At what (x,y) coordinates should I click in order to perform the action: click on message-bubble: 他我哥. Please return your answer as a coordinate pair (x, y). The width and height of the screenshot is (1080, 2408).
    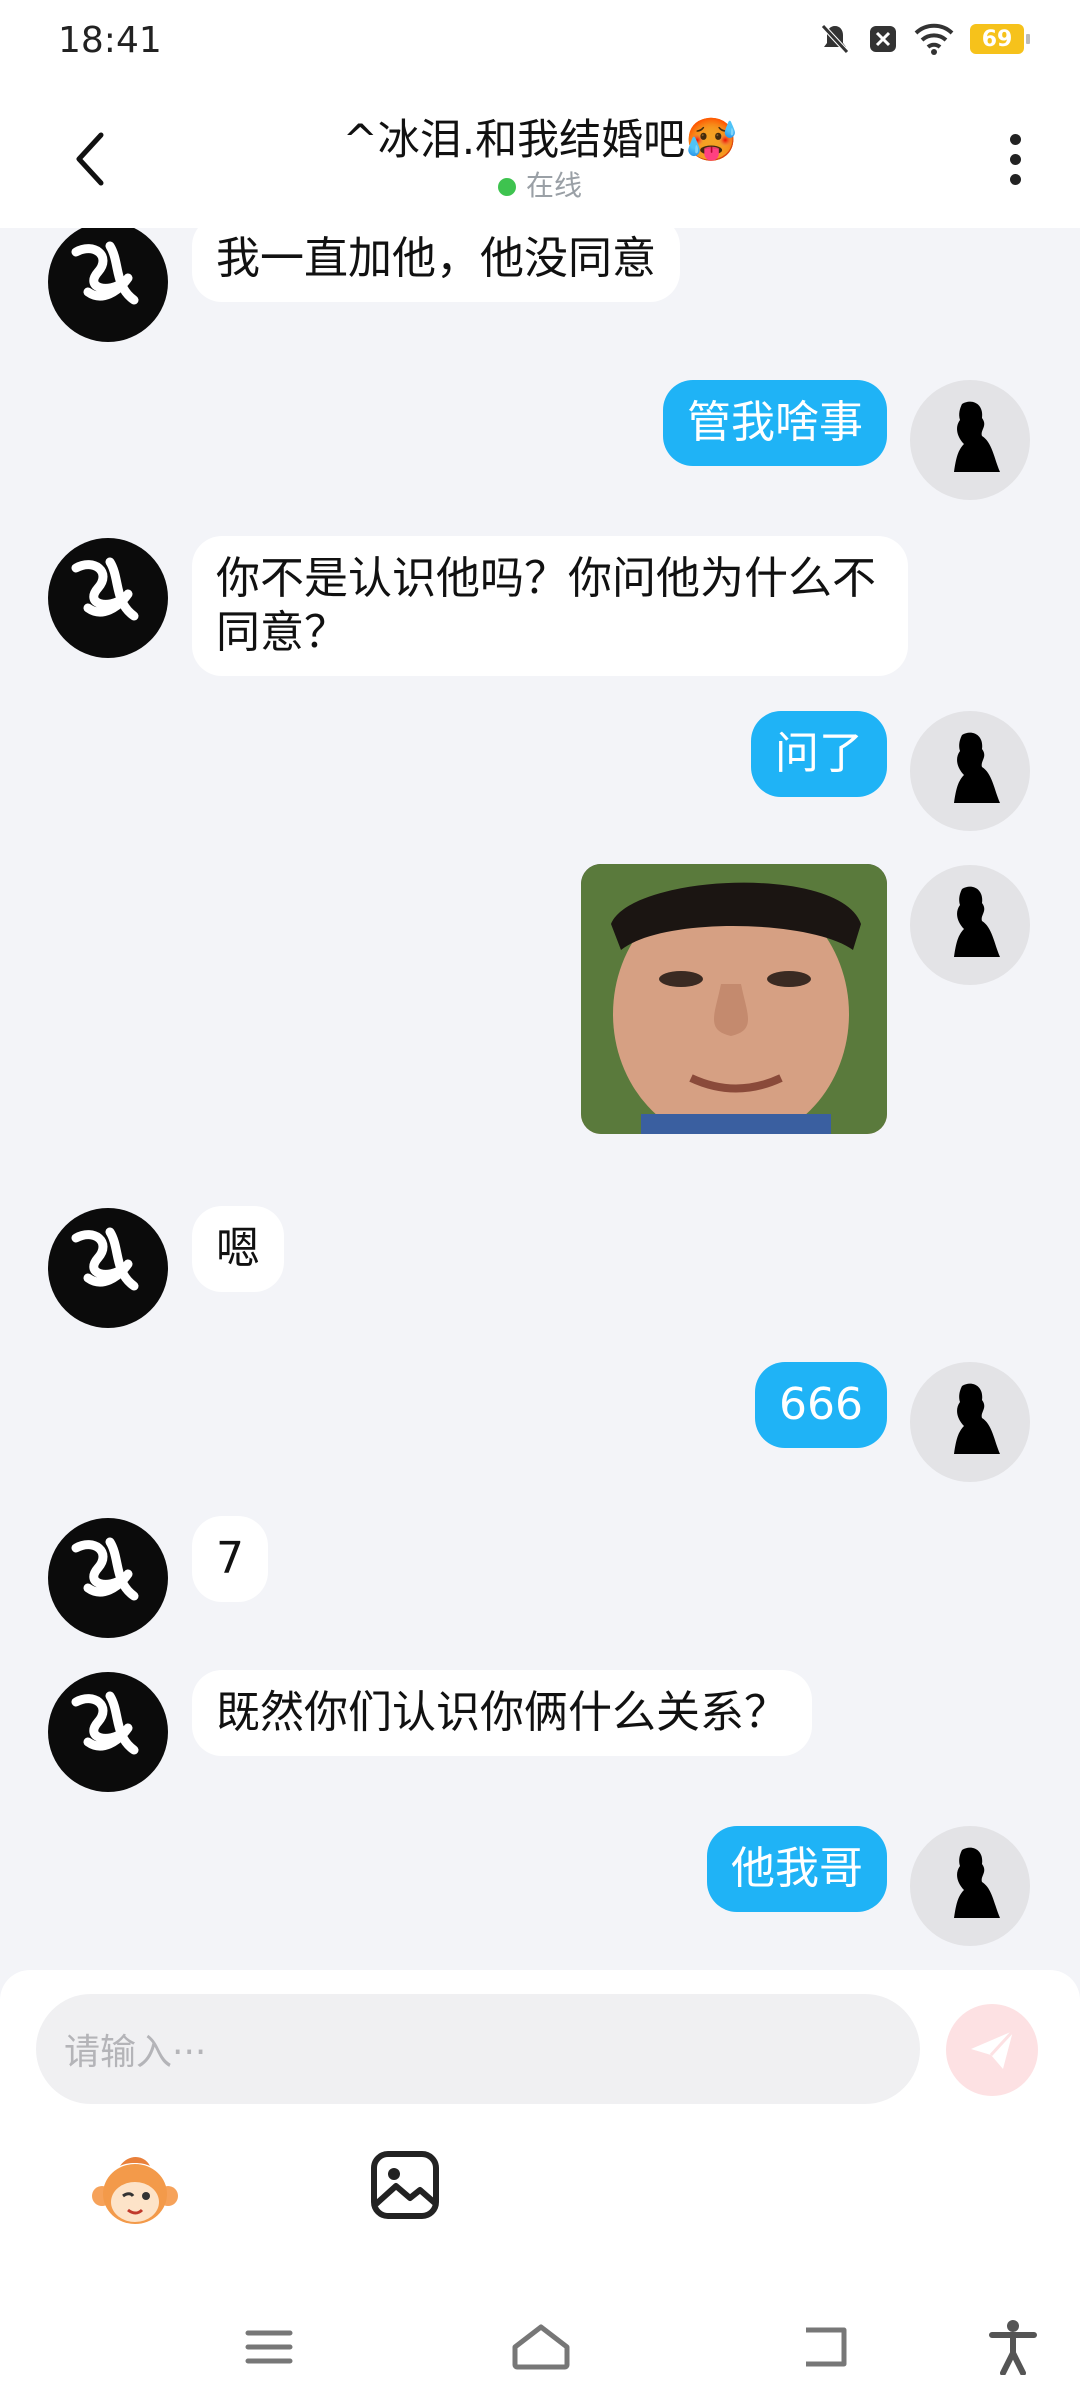
    Looking at the image, I should click on (797, 1869).